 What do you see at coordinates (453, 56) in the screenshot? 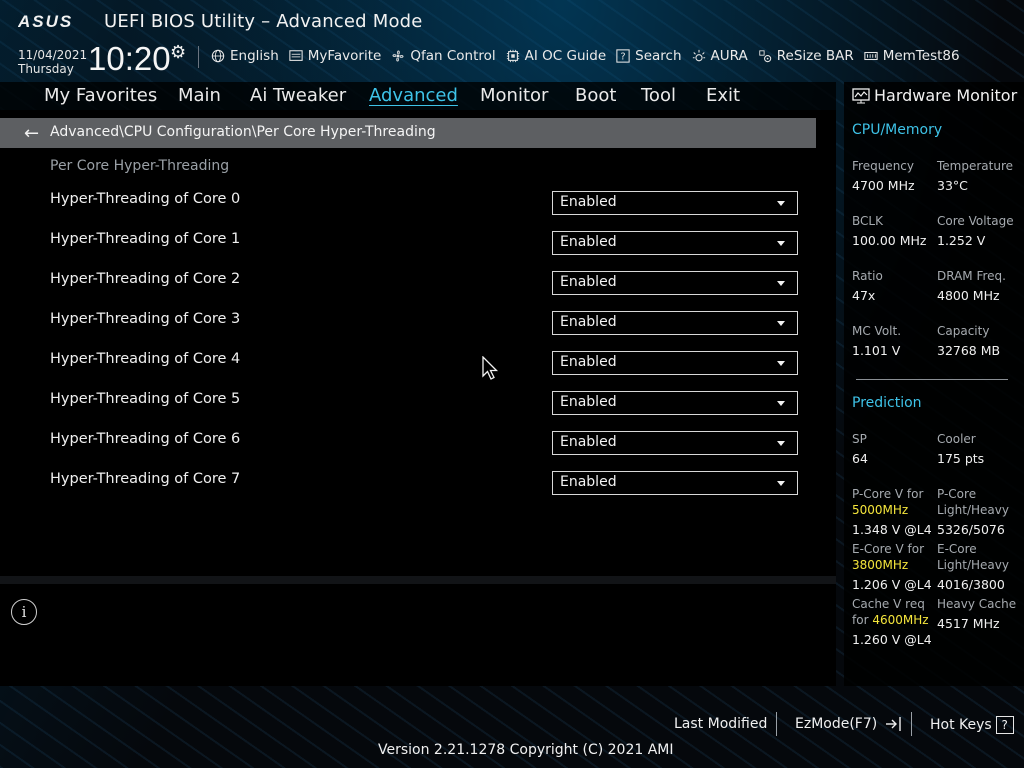
I see `qfan-label: Qfan Control` at bounding box center [453, 56].